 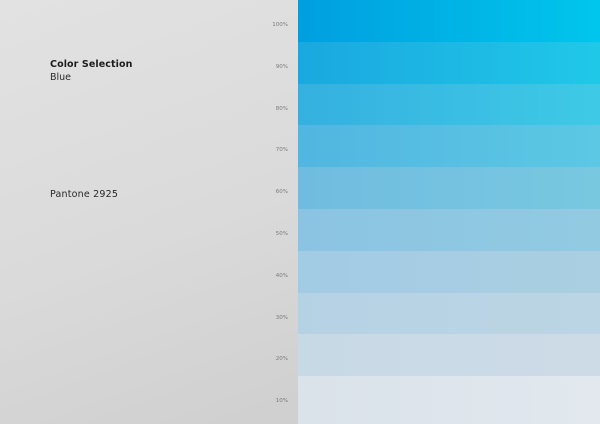 I want to click on tint-label: 70%, so click(x=281, y=150).